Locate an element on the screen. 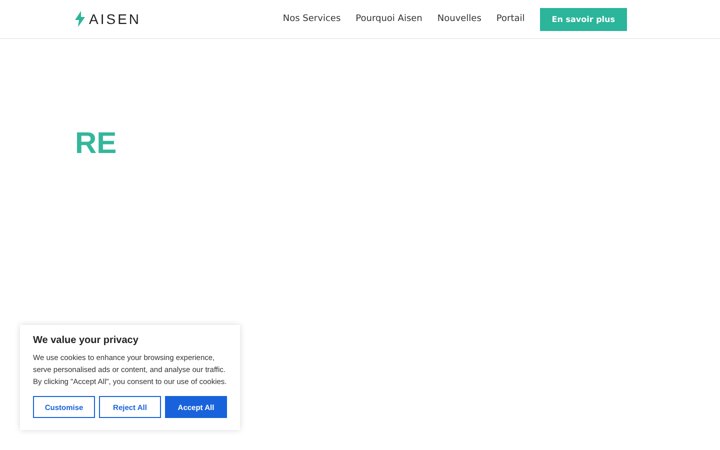 This screenshot has width=720, height=450. nav-link: Nos Services is located at coordinates (311, 19).